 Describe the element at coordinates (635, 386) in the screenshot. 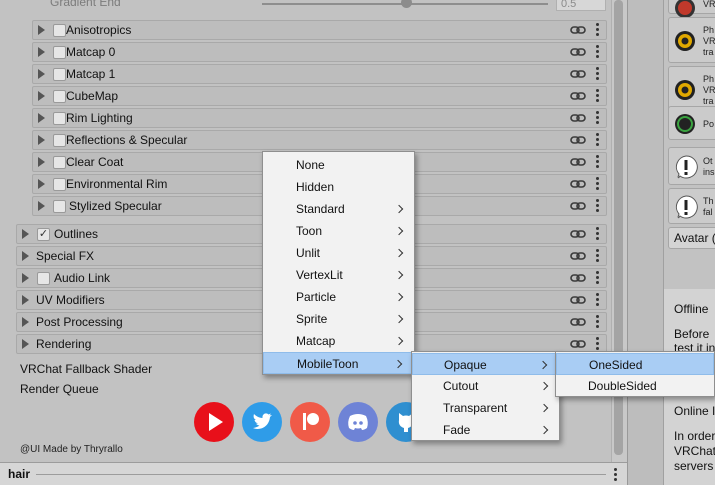

I see `menu-item: DoubleSided` at that location.